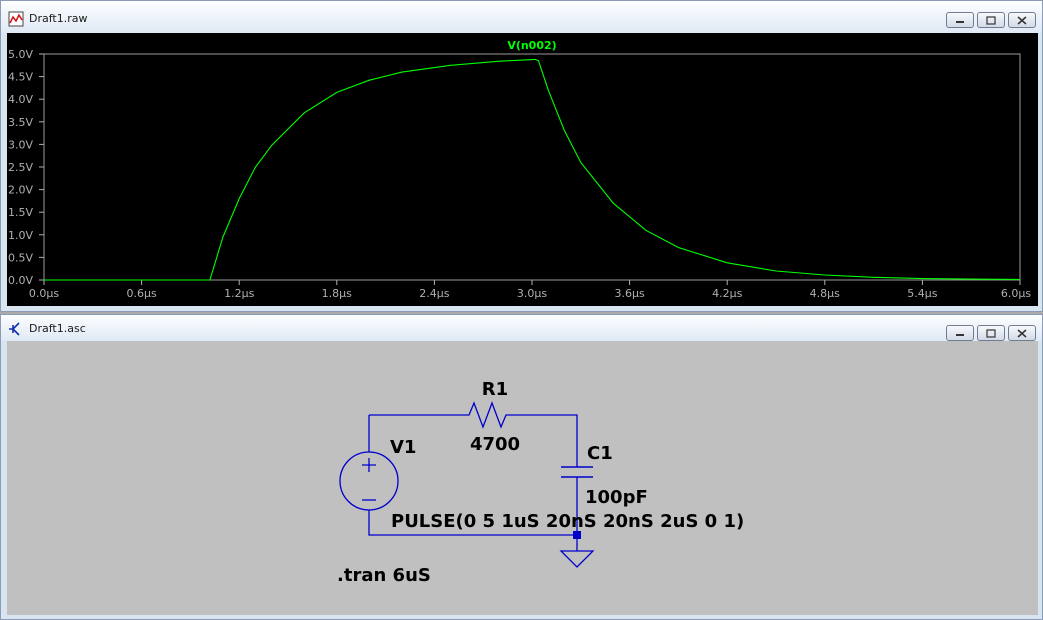 The width and height of the screenshot is (1043, 620). I want to click on waveform-icon, so click(16, 19).